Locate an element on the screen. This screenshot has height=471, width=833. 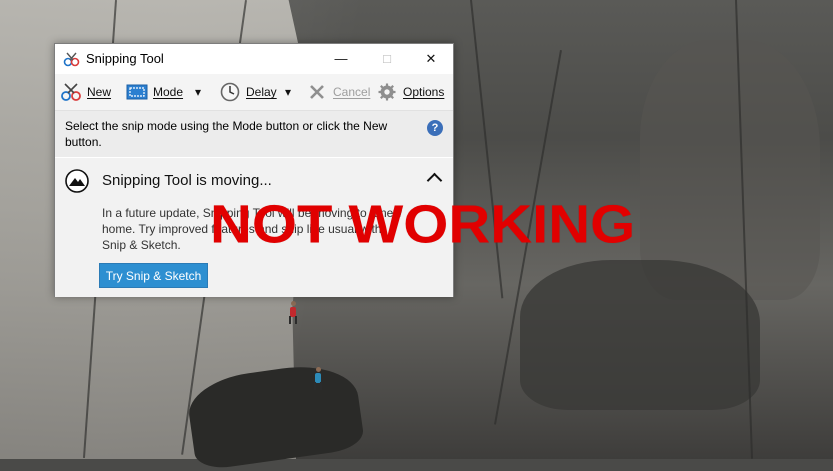
rock-face is located at coordinates (640, 335).